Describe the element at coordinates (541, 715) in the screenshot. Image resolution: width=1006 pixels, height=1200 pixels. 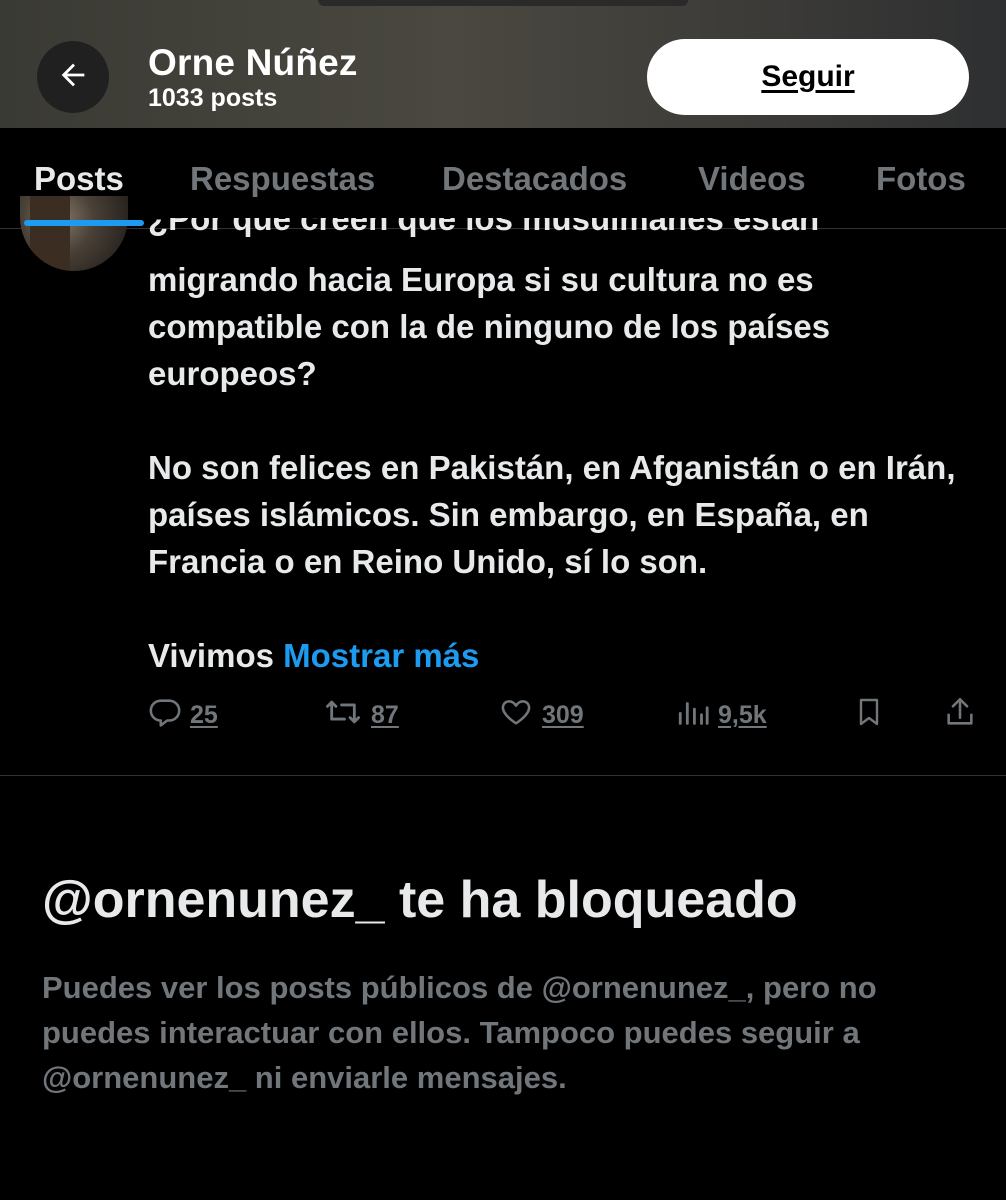
I see `like-button: 309` at that location.